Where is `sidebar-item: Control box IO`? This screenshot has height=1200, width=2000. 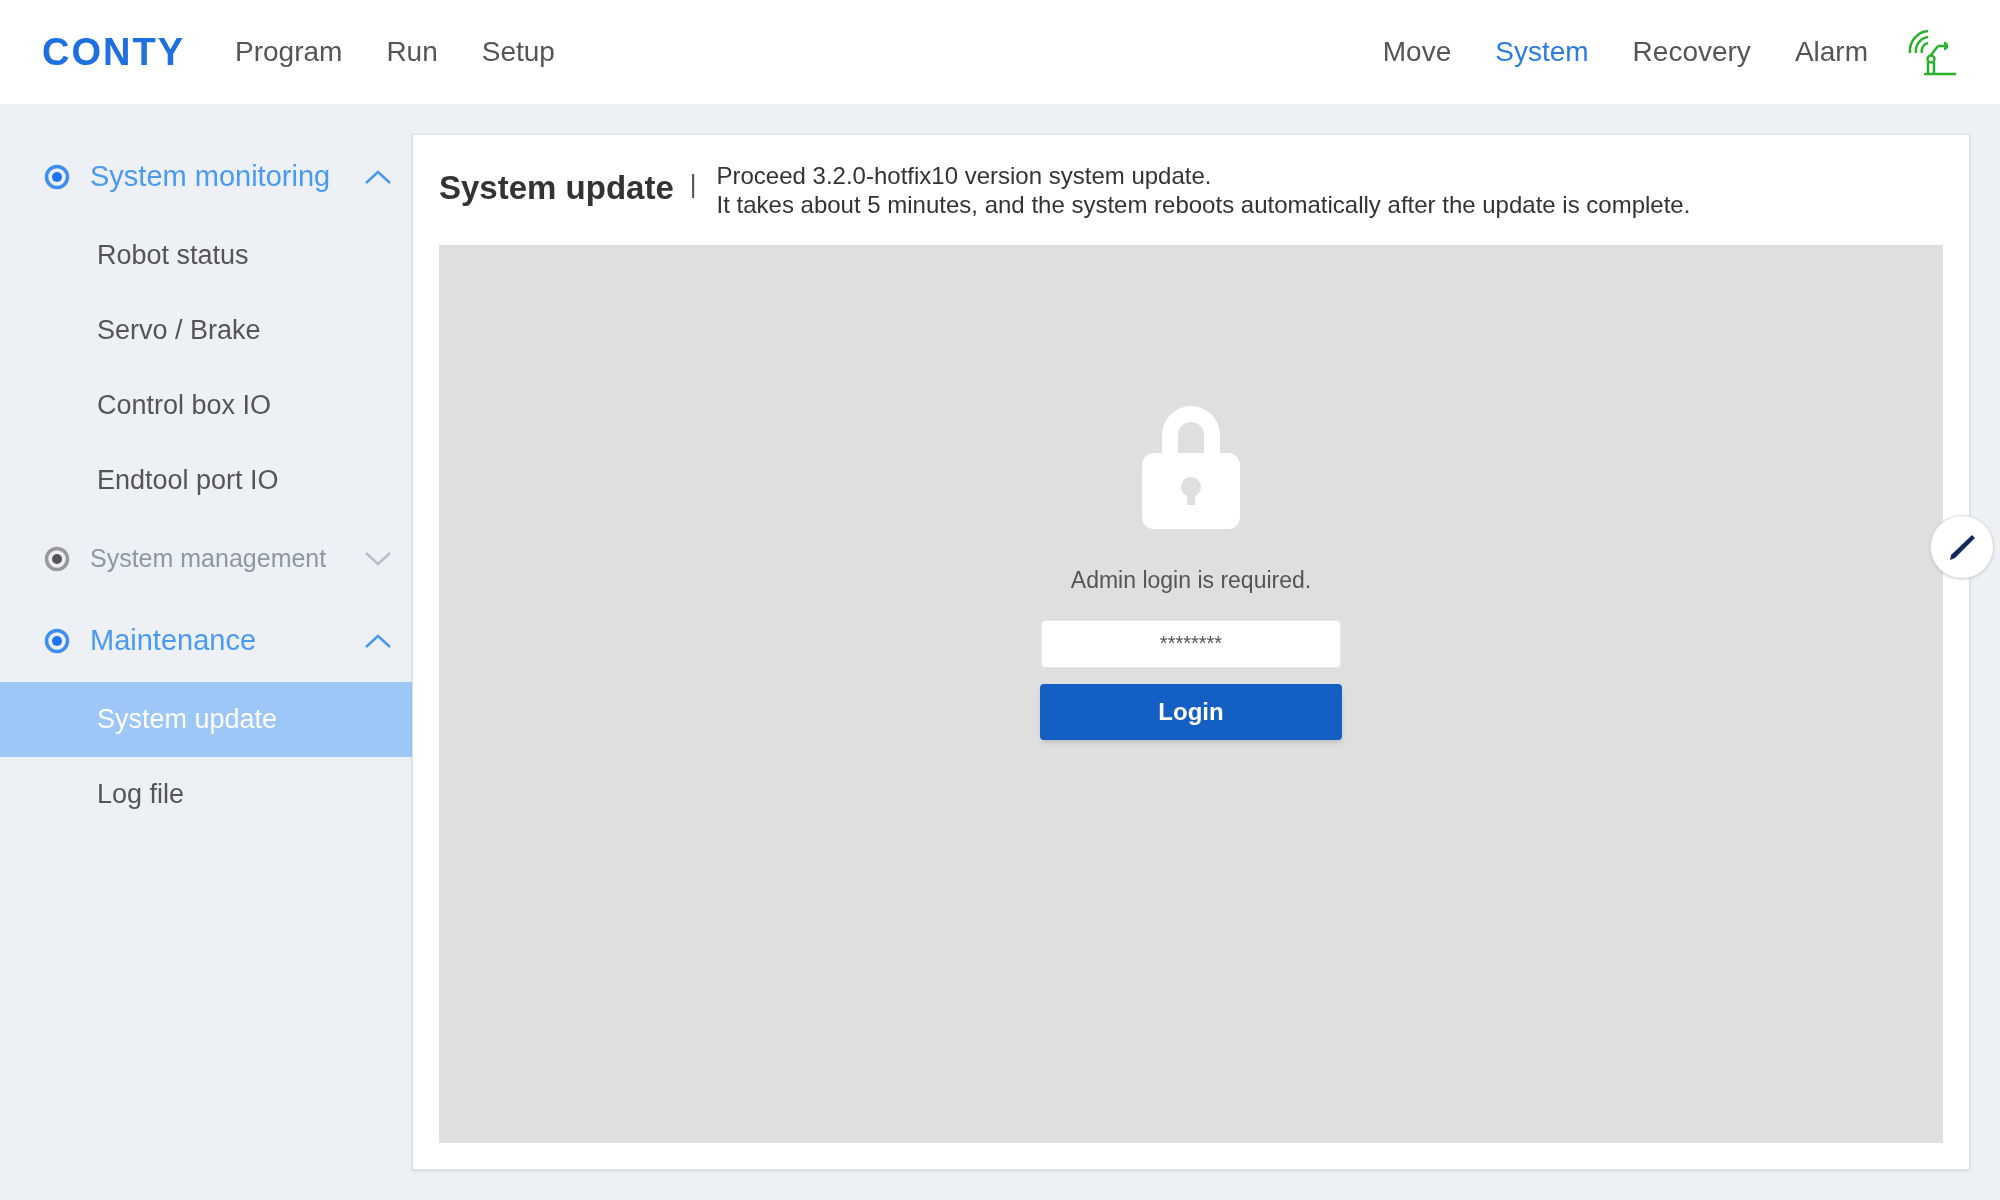 sidebar-item: Control box IO is located at coordinates (206, 405).